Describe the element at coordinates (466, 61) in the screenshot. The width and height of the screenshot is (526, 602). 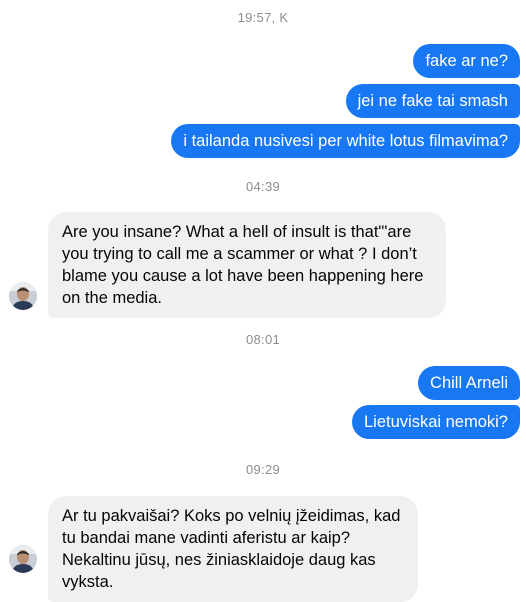
I see `message-bubble-outgoing: fake ar ne?` at that location.